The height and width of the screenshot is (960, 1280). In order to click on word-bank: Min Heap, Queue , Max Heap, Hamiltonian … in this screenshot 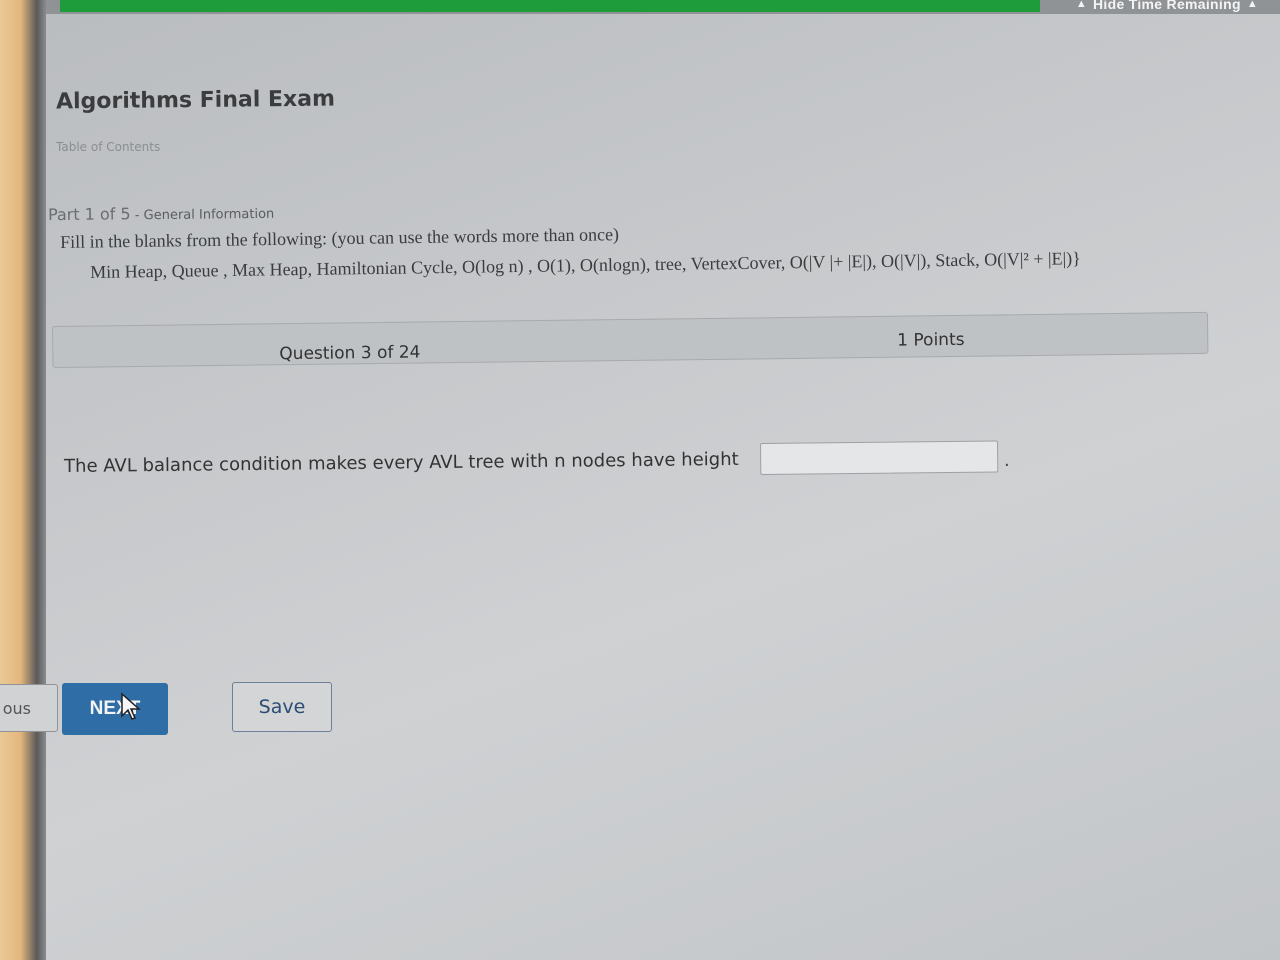, I will do `click(585, 265)`.